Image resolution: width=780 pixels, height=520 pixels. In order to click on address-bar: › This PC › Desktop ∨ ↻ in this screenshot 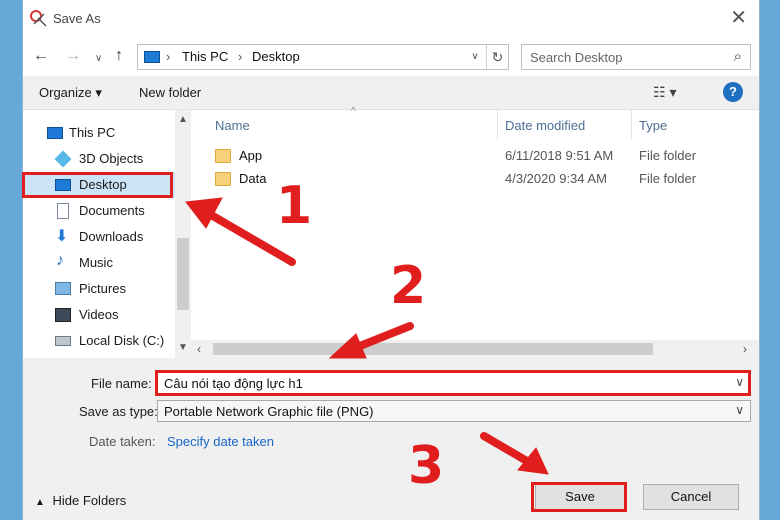, I will do `click(323, 57)`.